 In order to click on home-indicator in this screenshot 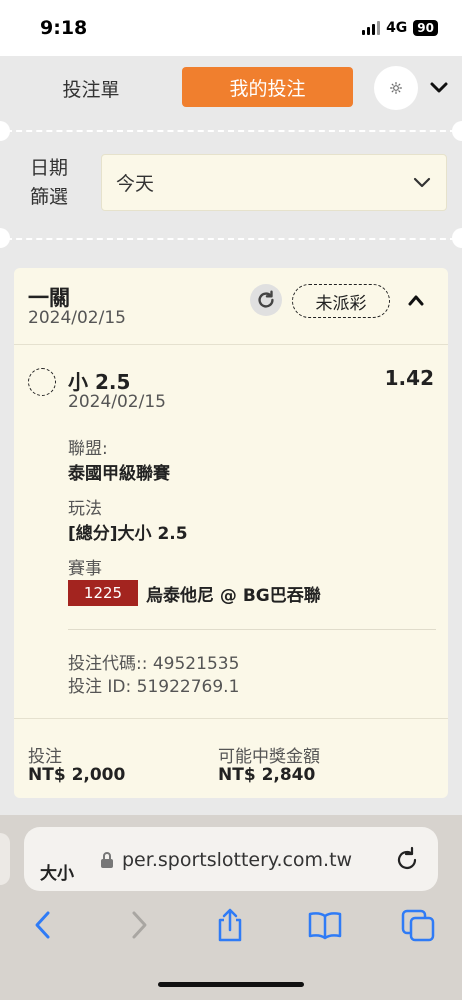, I will do `click(231, 984)`.